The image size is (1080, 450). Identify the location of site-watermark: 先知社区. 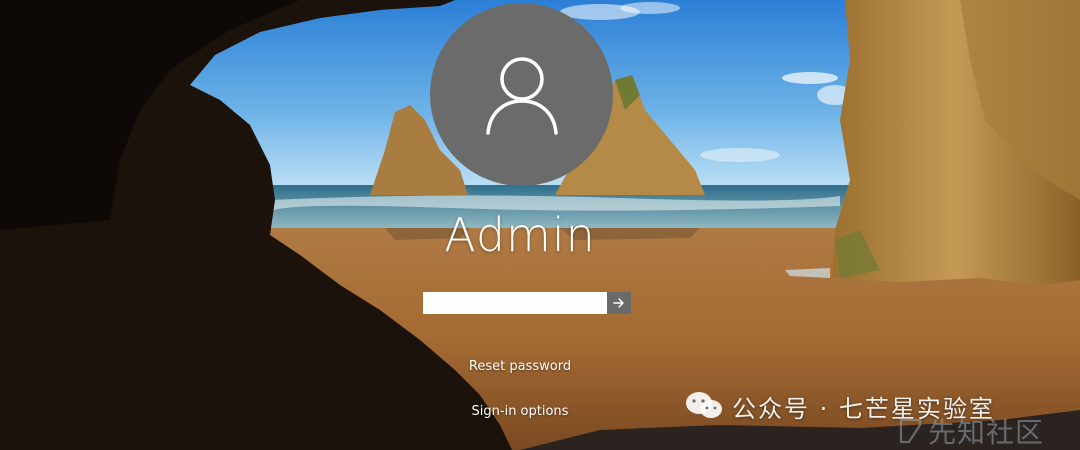
(971, 431).